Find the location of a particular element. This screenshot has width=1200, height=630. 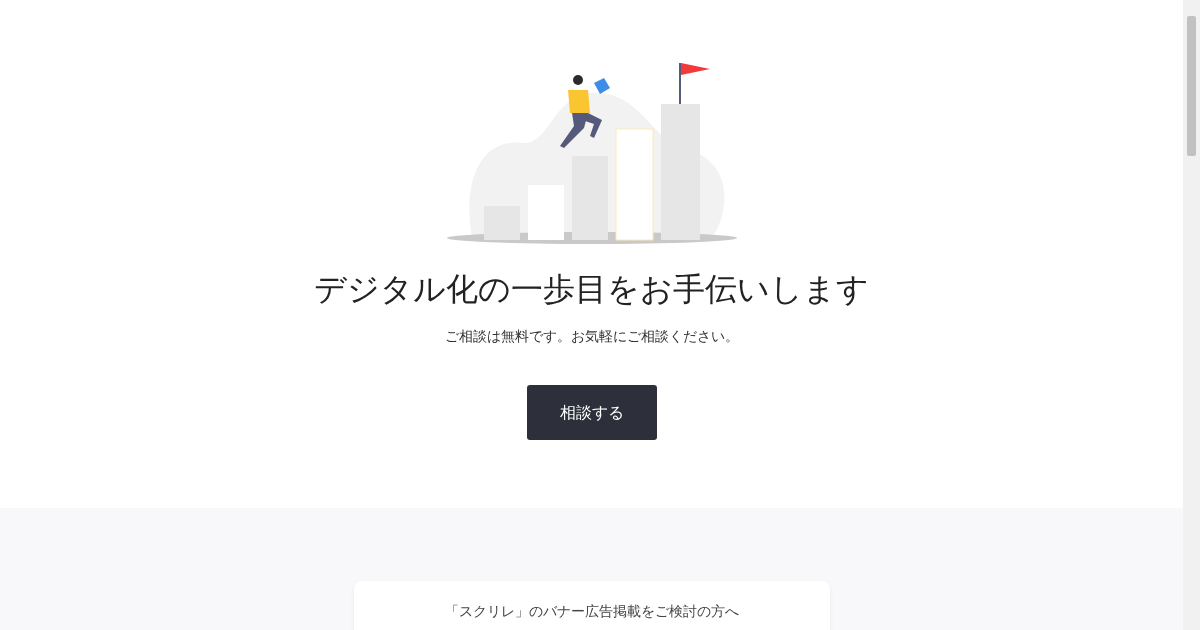

scrollbar-thumb is located at coordinates (1191, 86).